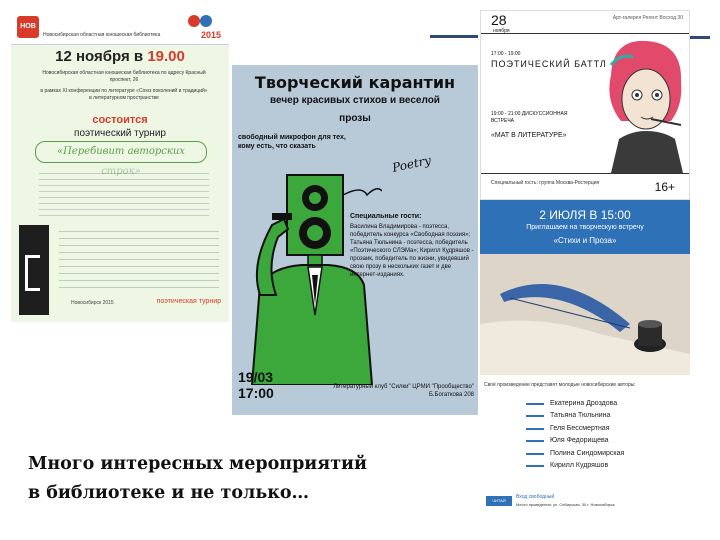 The image size is (720, 540). Describe the element at coordinates (139, 259) in the screenshot. I see `contacts-text-block` at that location.